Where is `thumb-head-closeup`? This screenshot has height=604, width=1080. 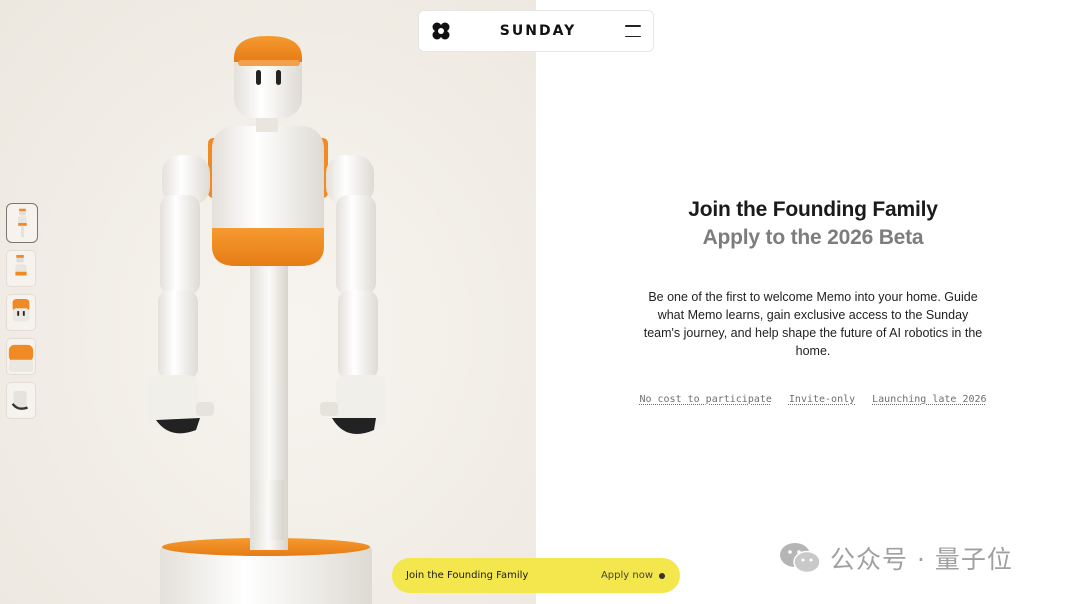
thumb-head-closeup is located at coordinates (21, 312).